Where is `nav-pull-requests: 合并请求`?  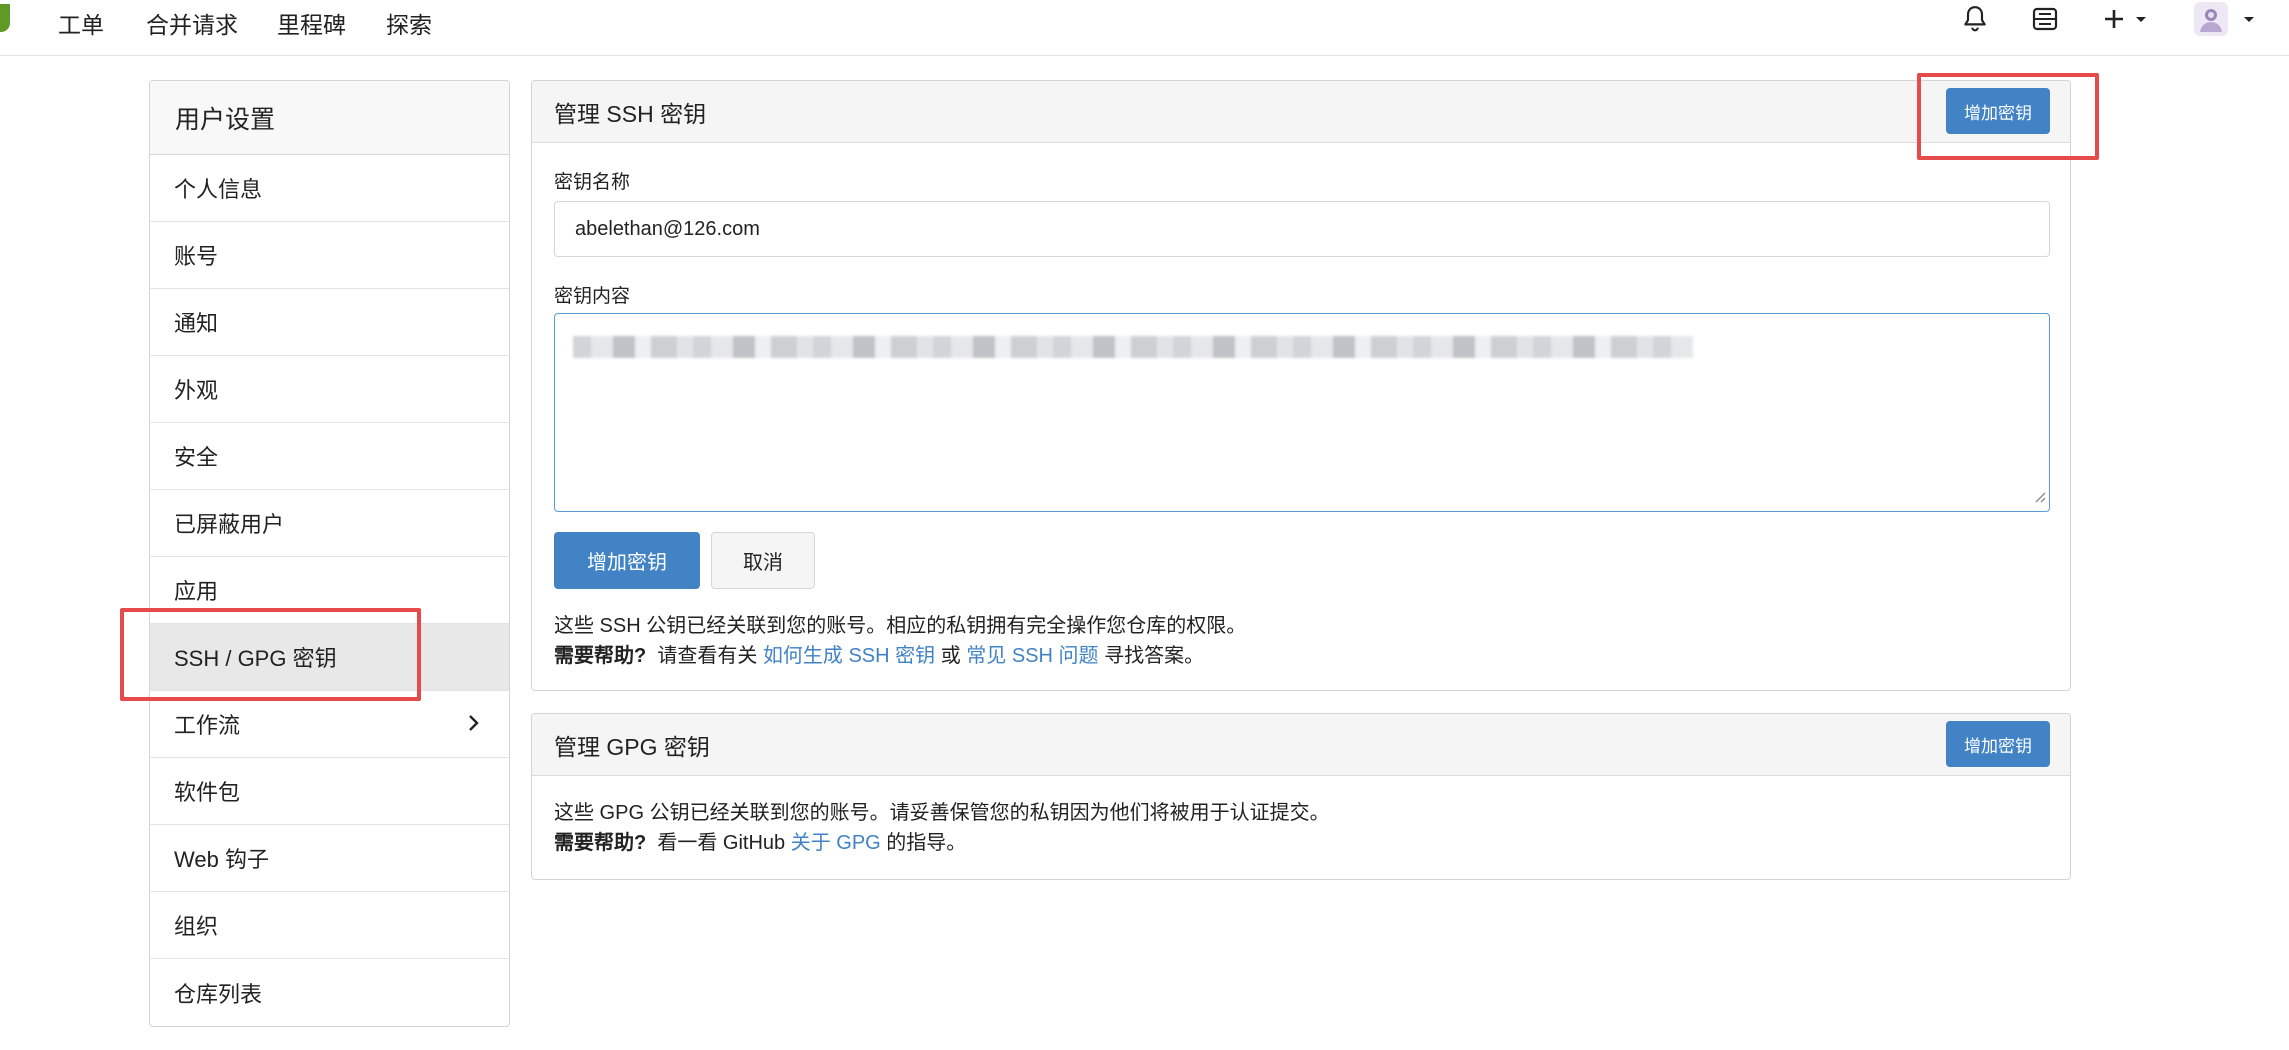 nav-pull-requests: 合并请求 is located at coordinates (192, 23).